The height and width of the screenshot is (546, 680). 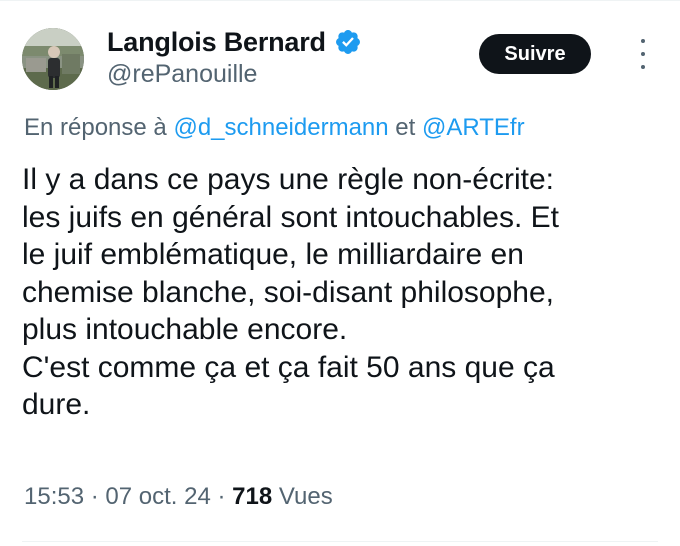 I want to click on verified-badge-icon, so click(x=348, y=42).